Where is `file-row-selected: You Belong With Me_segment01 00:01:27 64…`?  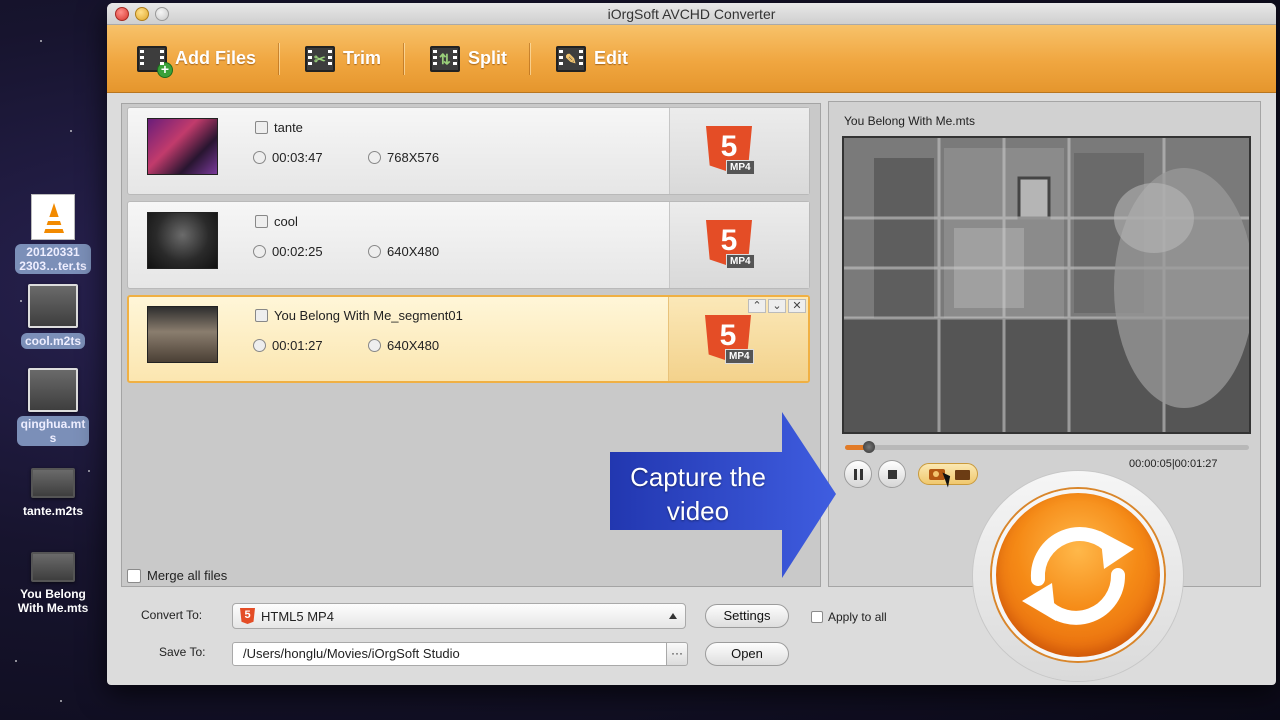 file-row-selected: You Belong With Me_segment01 00:01:27 64… is located at coordinates (468, 339).